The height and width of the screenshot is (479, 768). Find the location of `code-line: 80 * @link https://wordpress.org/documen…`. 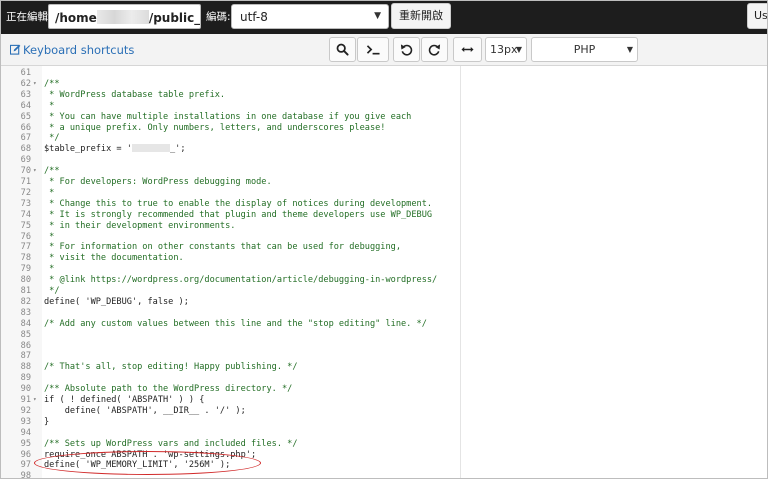

code-line: 80 * @link https://wordpress.org/documen… is located at coordinates (384, 280).